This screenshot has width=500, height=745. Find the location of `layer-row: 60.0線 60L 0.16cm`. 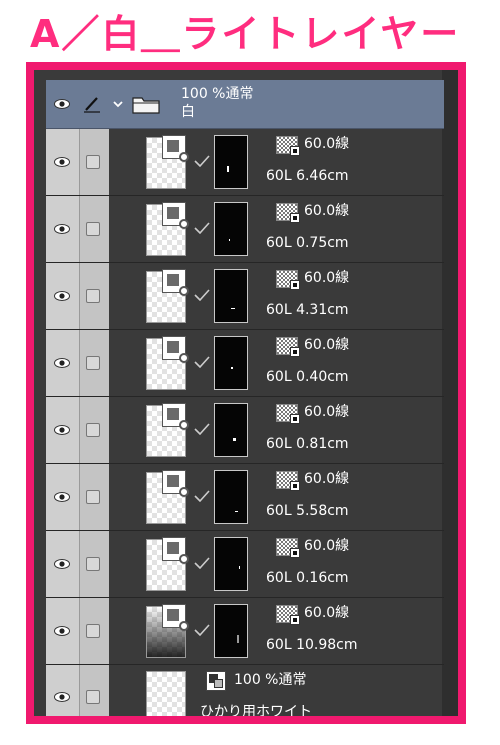

layer-row: 60.0線 60L 0.16cm is located at coordinates (245, 564).